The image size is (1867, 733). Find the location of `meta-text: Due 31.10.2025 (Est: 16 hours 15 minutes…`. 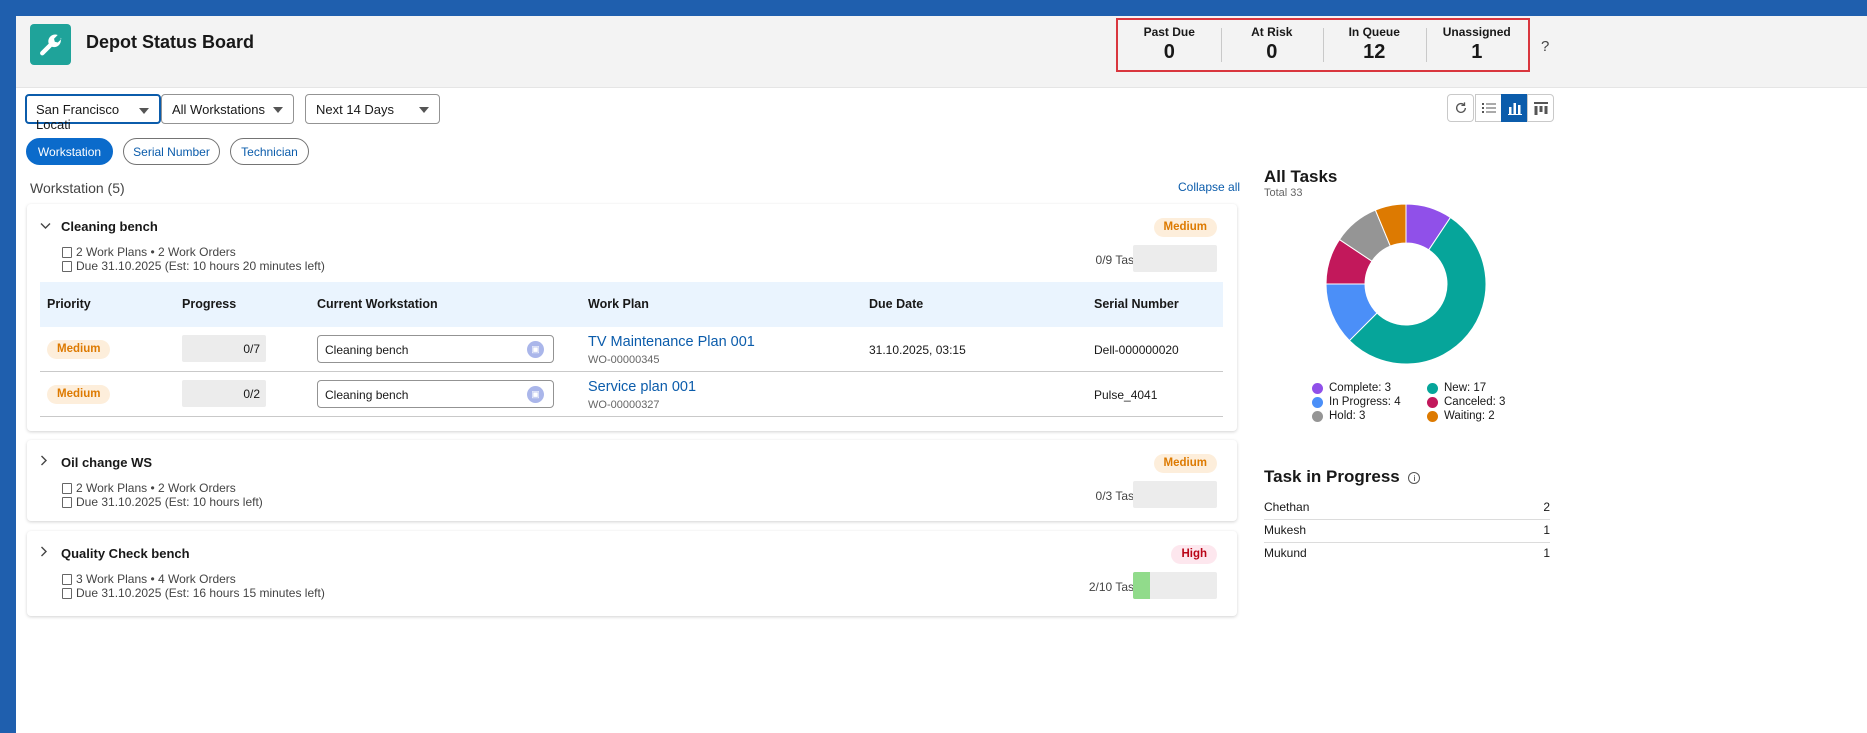

meta-text: Due 31.10.2025 (Est: 16 hours 15 minutes… is located at coordinates (200, 593).